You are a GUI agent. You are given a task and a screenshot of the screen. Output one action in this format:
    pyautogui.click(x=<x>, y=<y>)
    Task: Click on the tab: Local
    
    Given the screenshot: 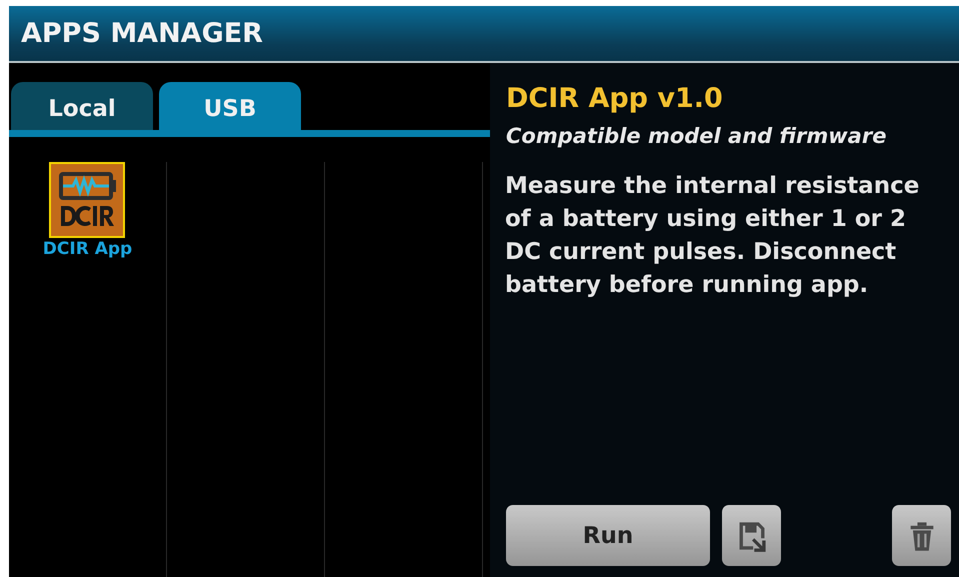 What is the action you would take?
    pyautogui.click(x=82, y=106)
    